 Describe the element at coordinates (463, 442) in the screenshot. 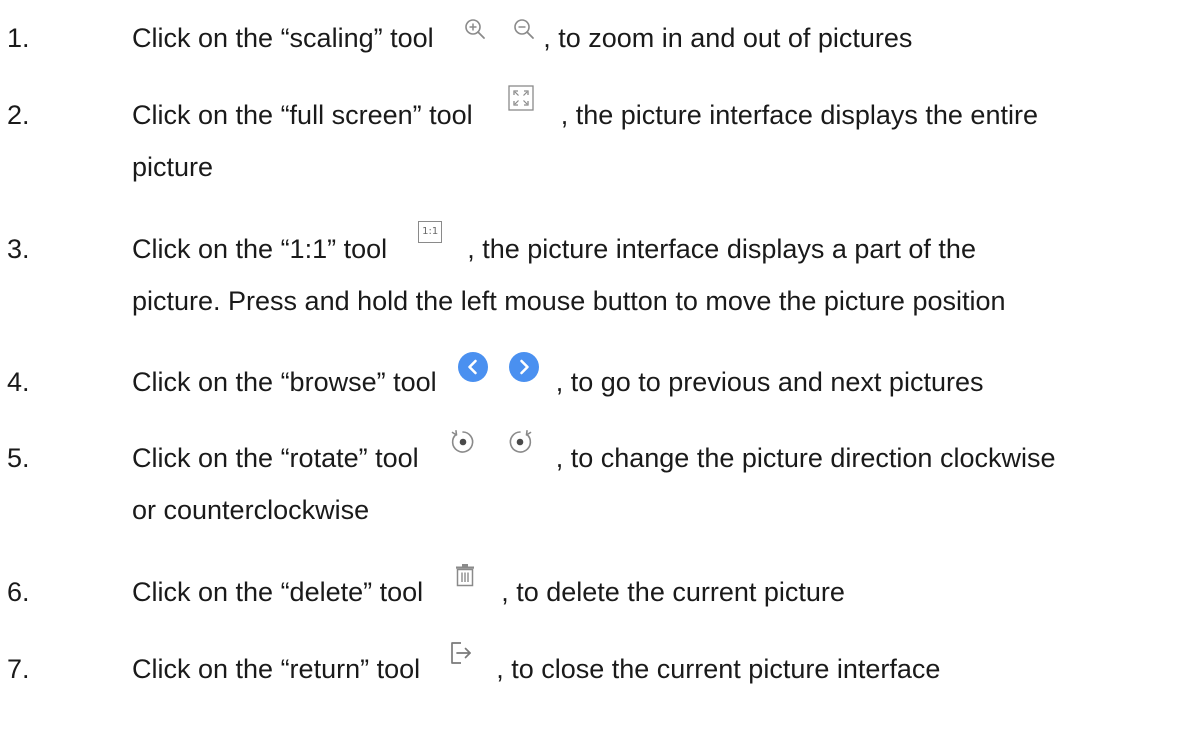

I see `rotate-counterclockwise-icon` at that location.